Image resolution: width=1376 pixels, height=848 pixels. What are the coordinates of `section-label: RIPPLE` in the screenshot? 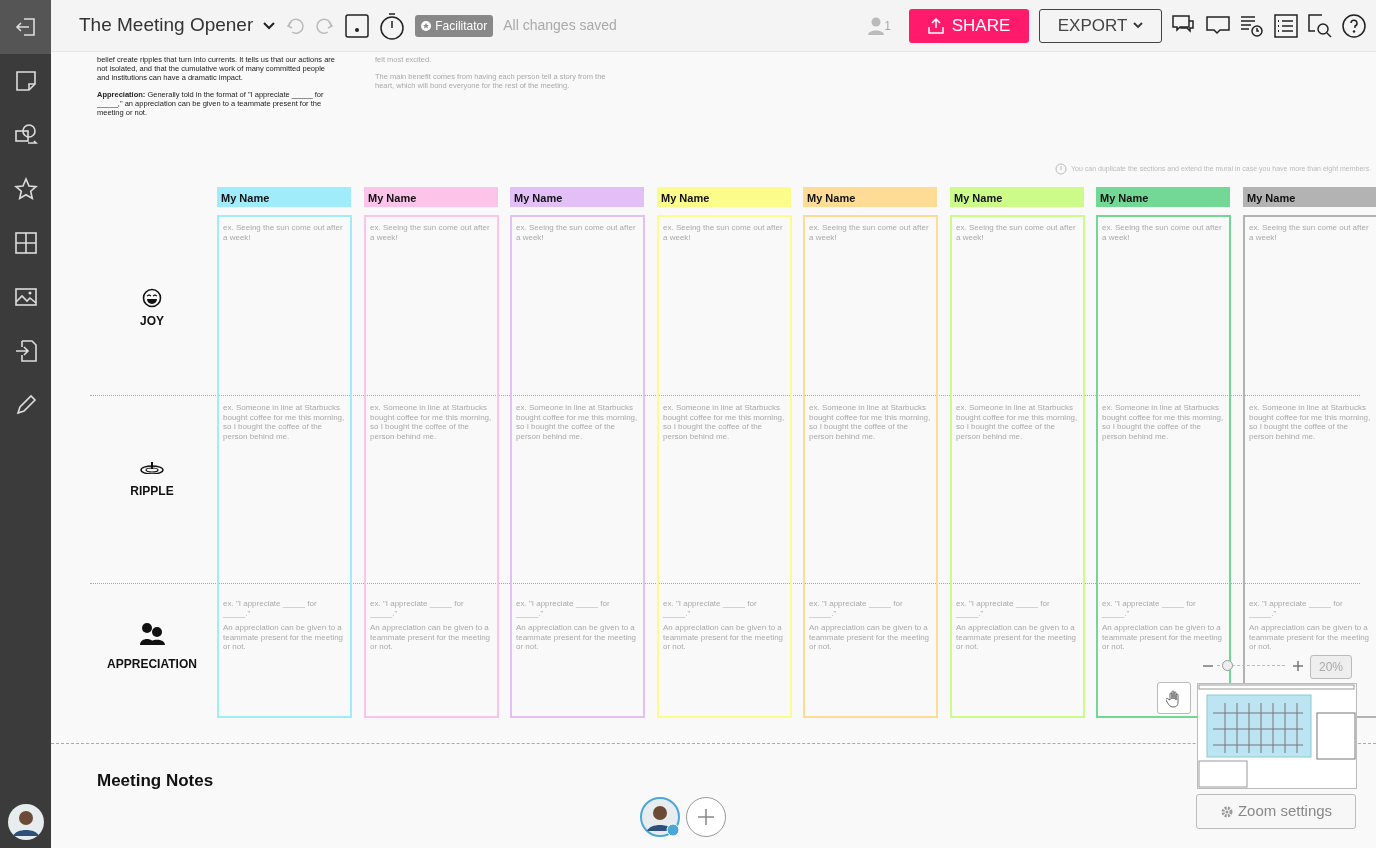 It's located at (152, 491).